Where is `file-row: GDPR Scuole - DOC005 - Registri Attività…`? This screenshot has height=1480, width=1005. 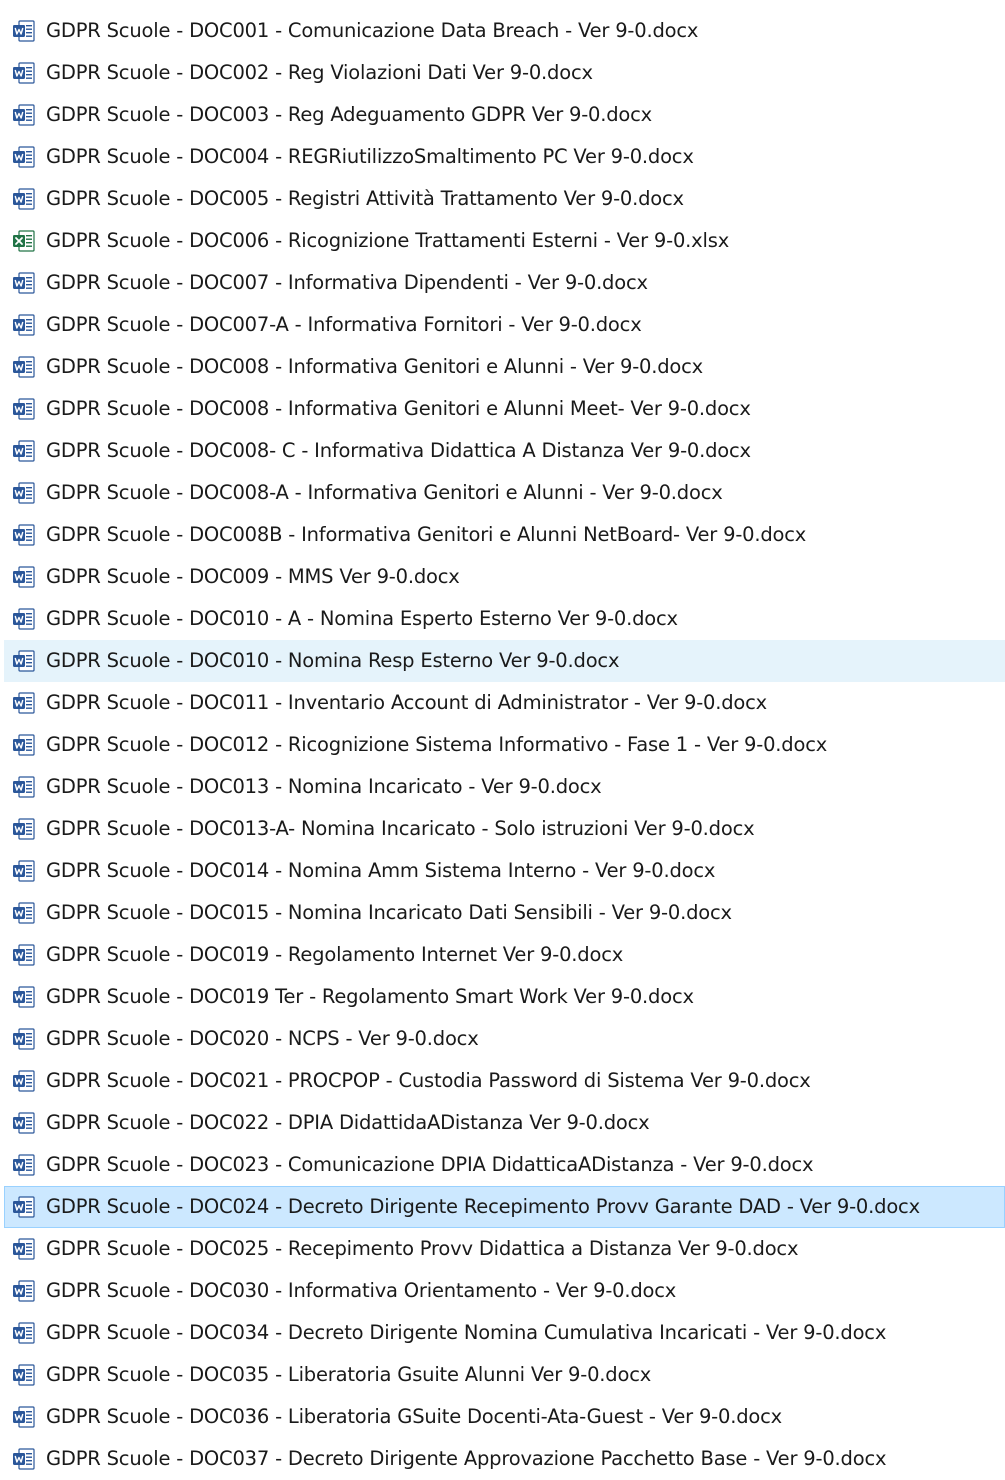
file-row: GDPR Scuole - DOC005 - Registri Attività… is located at coordinates (504, 199).